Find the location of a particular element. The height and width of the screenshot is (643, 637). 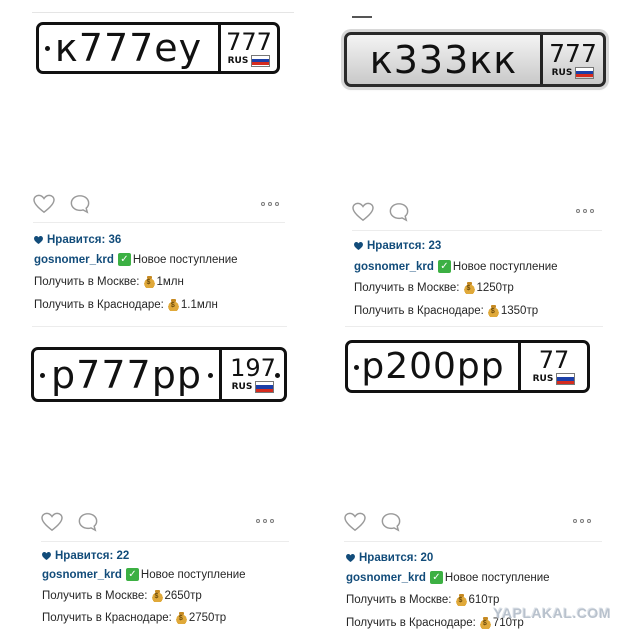

likes-count: Нравится: 23 is located at coordinates (397, 246).